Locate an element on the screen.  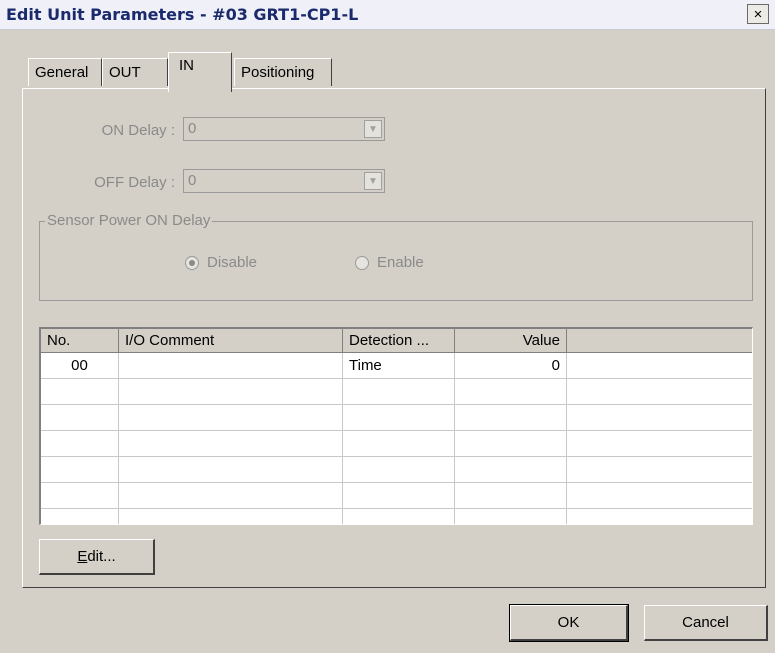
cancel-label: Cancel is located at coordinates (705, 622).